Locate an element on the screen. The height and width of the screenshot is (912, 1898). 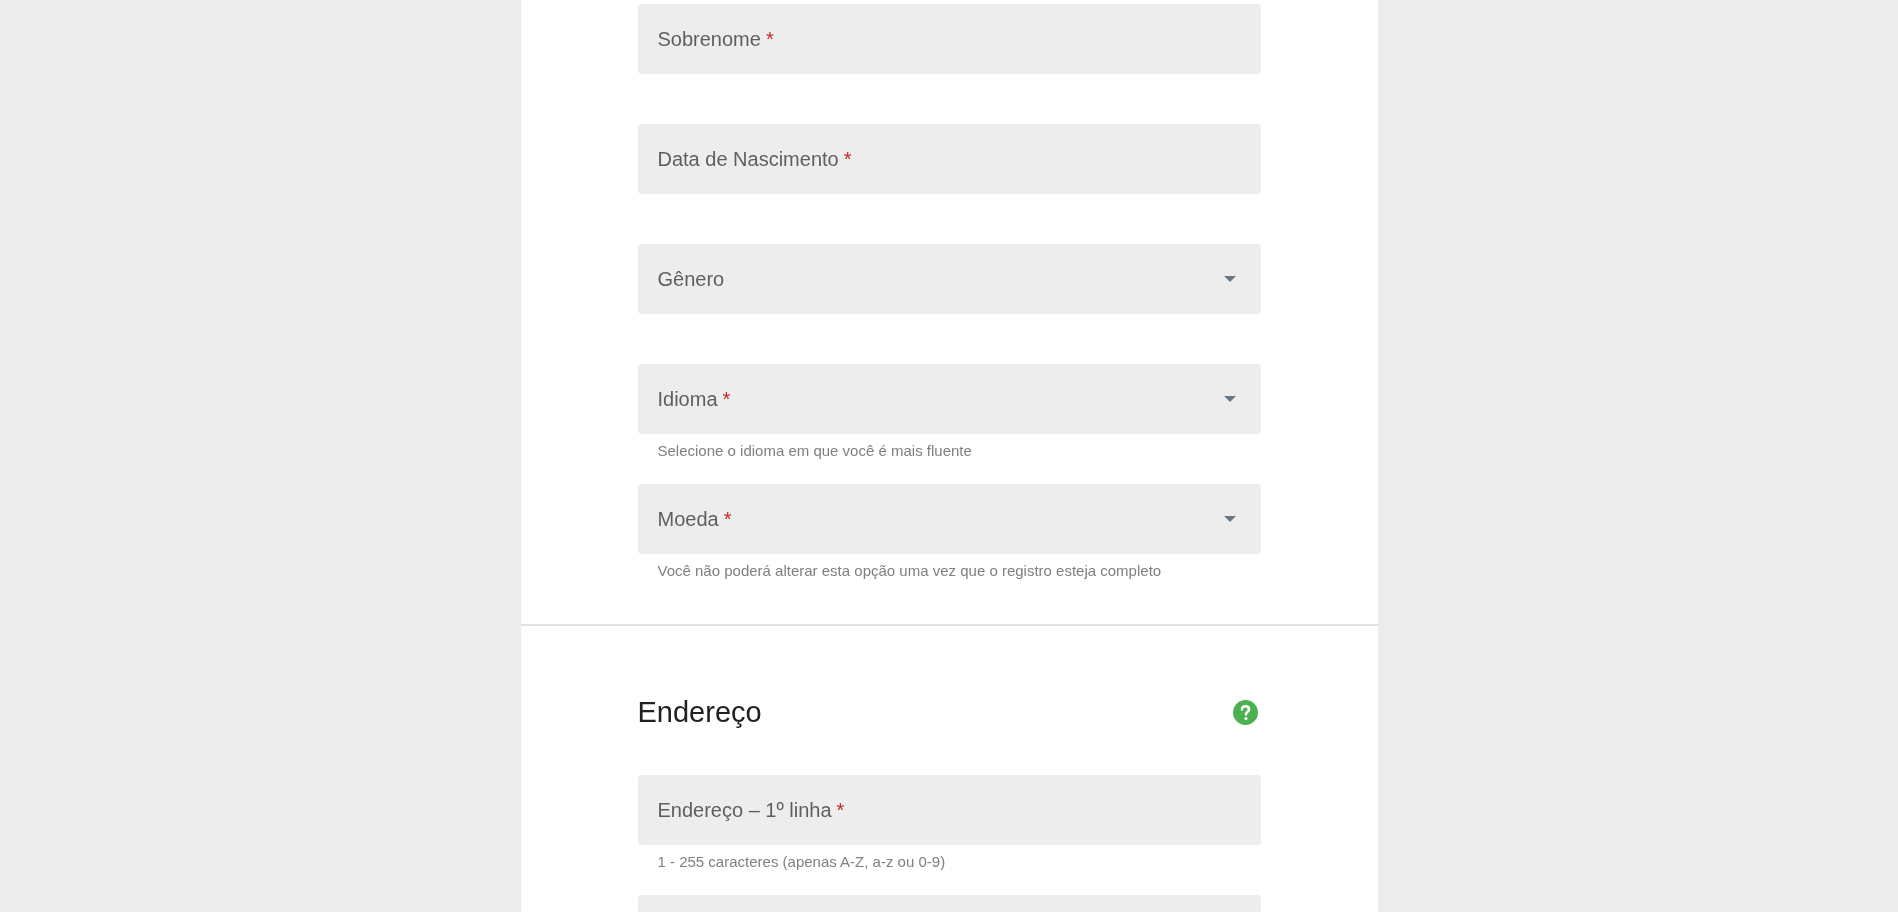
text-field: Data de Nascimento * is located at coordinates (949, 159).